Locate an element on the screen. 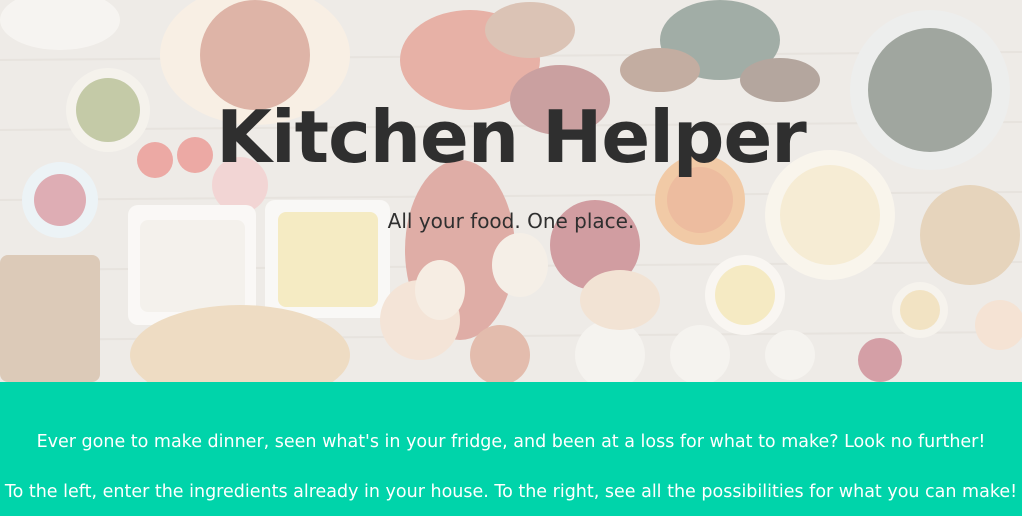 The width and height of the screenshot is (1022, 516). page-subtitle: All your food. One place. is located at coordinates (511, 221).